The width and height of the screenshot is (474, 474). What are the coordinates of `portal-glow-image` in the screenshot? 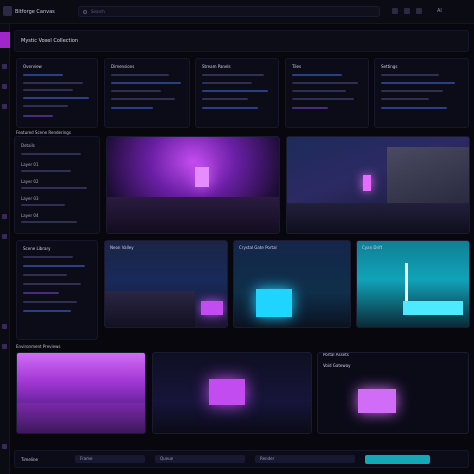 It's located at (367, 183).